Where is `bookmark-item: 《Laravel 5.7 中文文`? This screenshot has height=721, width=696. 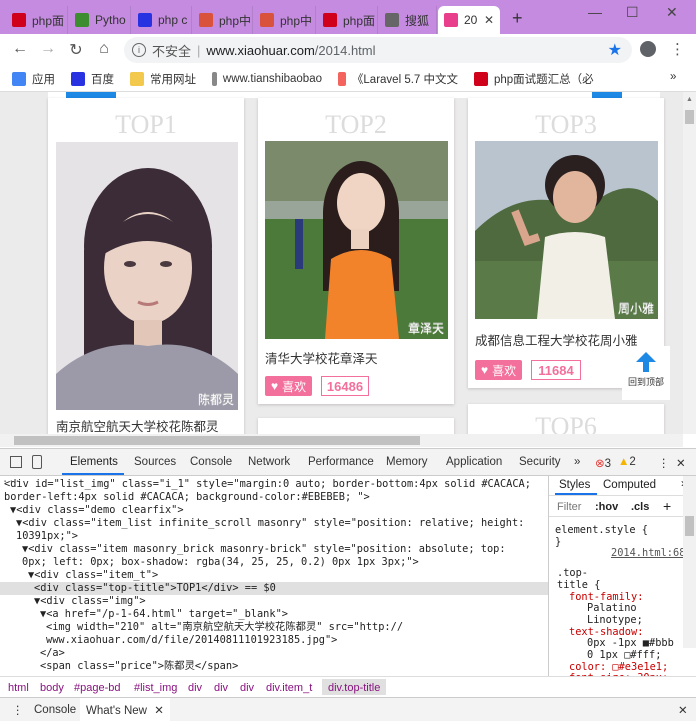 bookmark-item: 《Laravel 5.7 中文文 is located at coordinates (398, 79).